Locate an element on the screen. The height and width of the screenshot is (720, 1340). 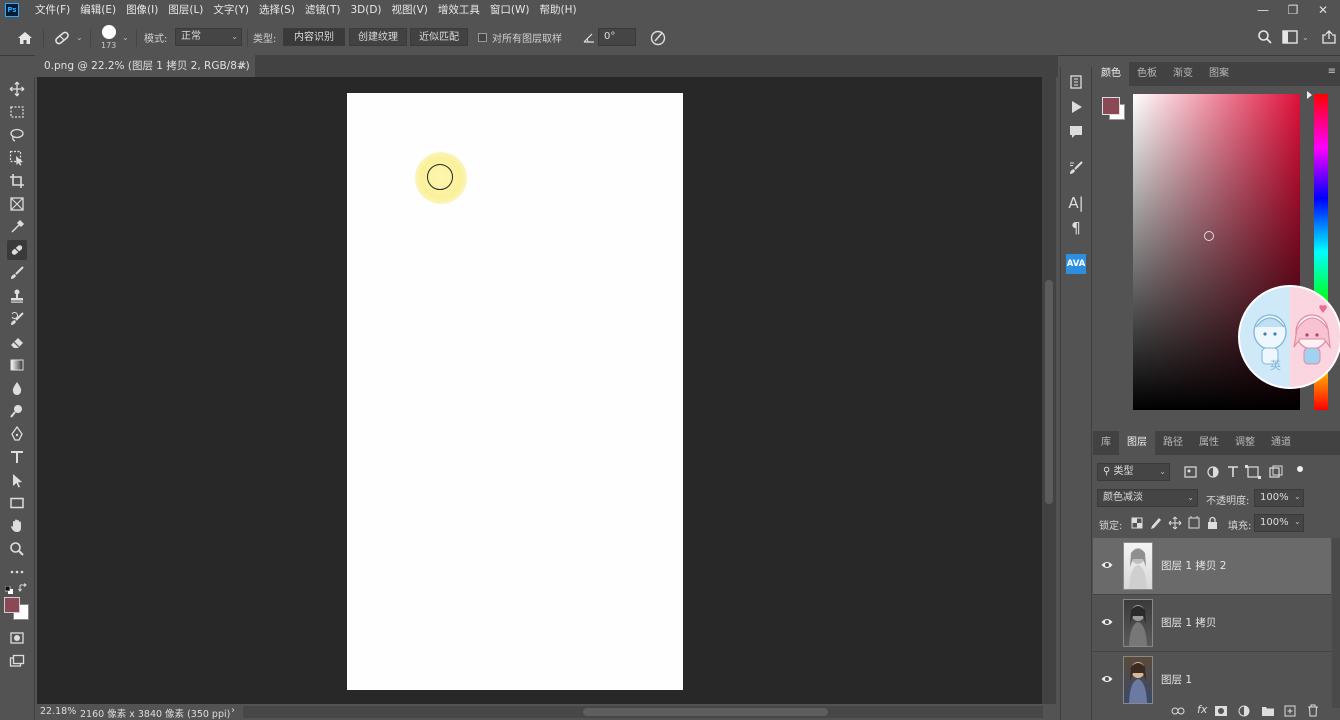
search-icon is located at coordinates (1265, 37).